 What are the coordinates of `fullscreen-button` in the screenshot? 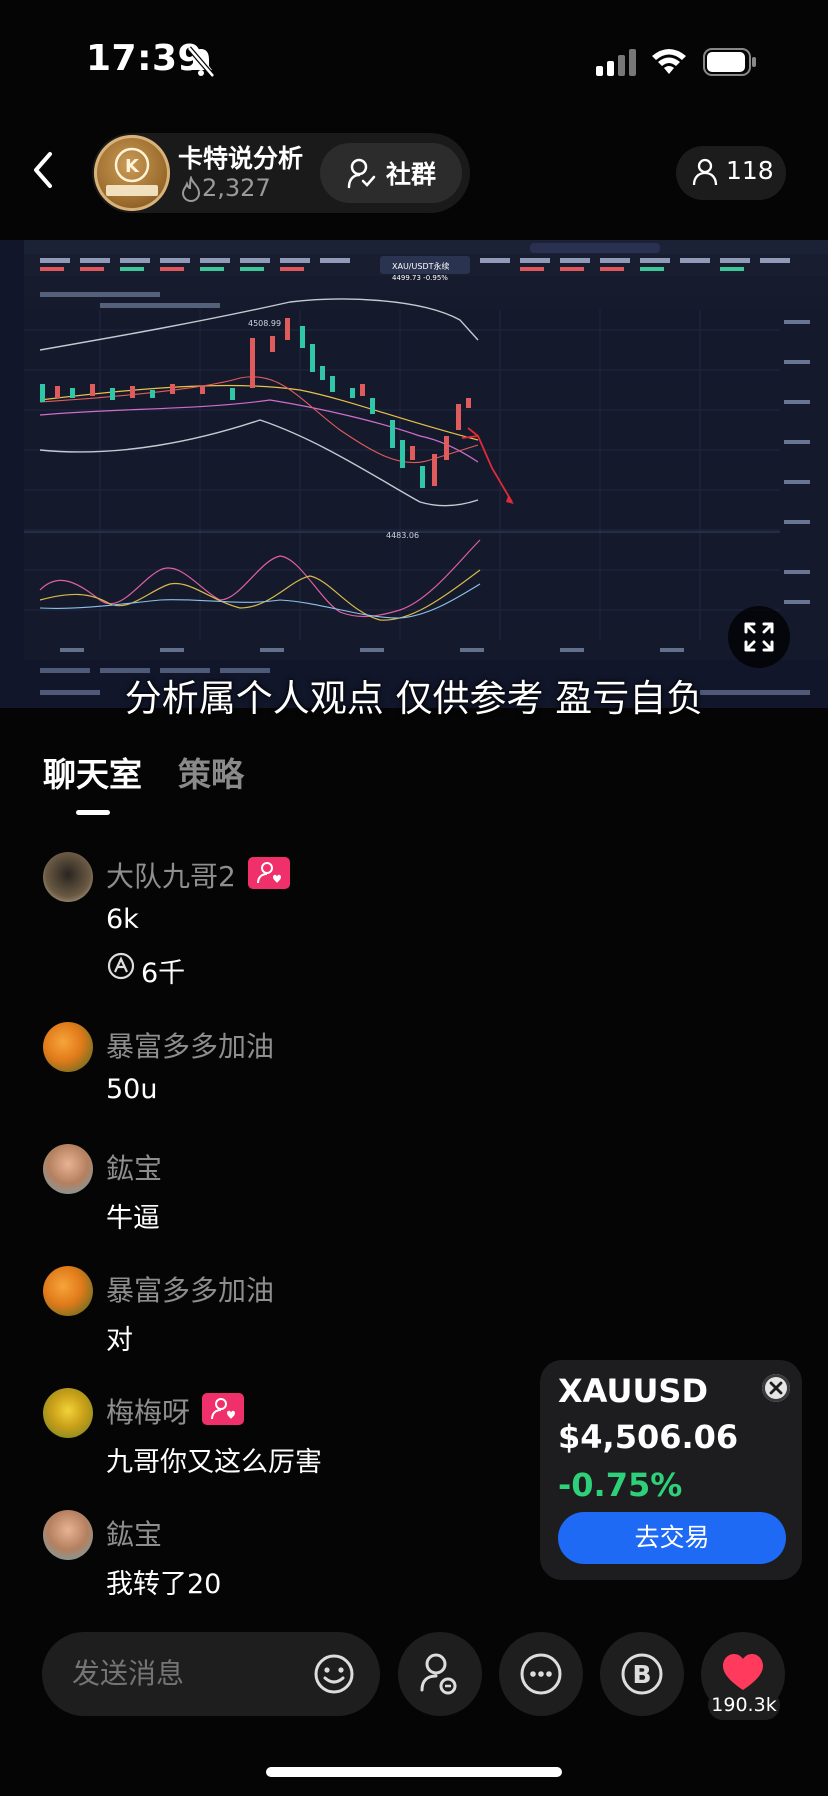 It's located at (759, 637).